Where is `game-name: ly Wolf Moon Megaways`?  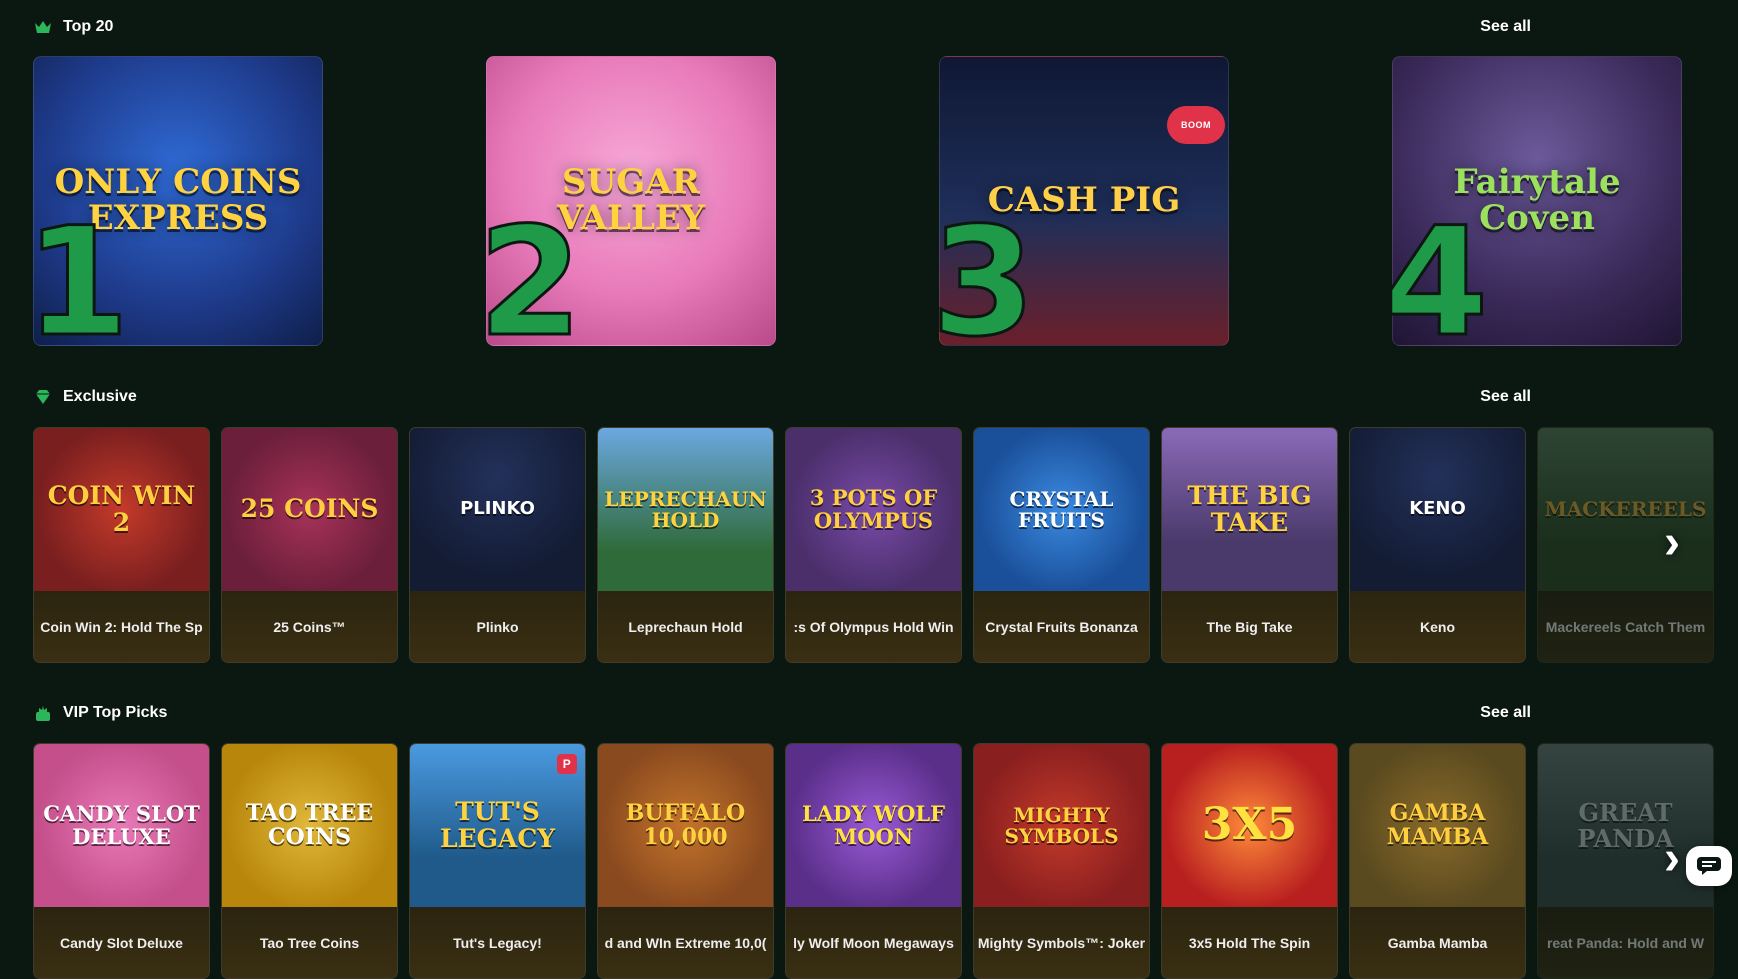 game-name: ly Wolf Moon Megaways is located at coordinates (873, 942).